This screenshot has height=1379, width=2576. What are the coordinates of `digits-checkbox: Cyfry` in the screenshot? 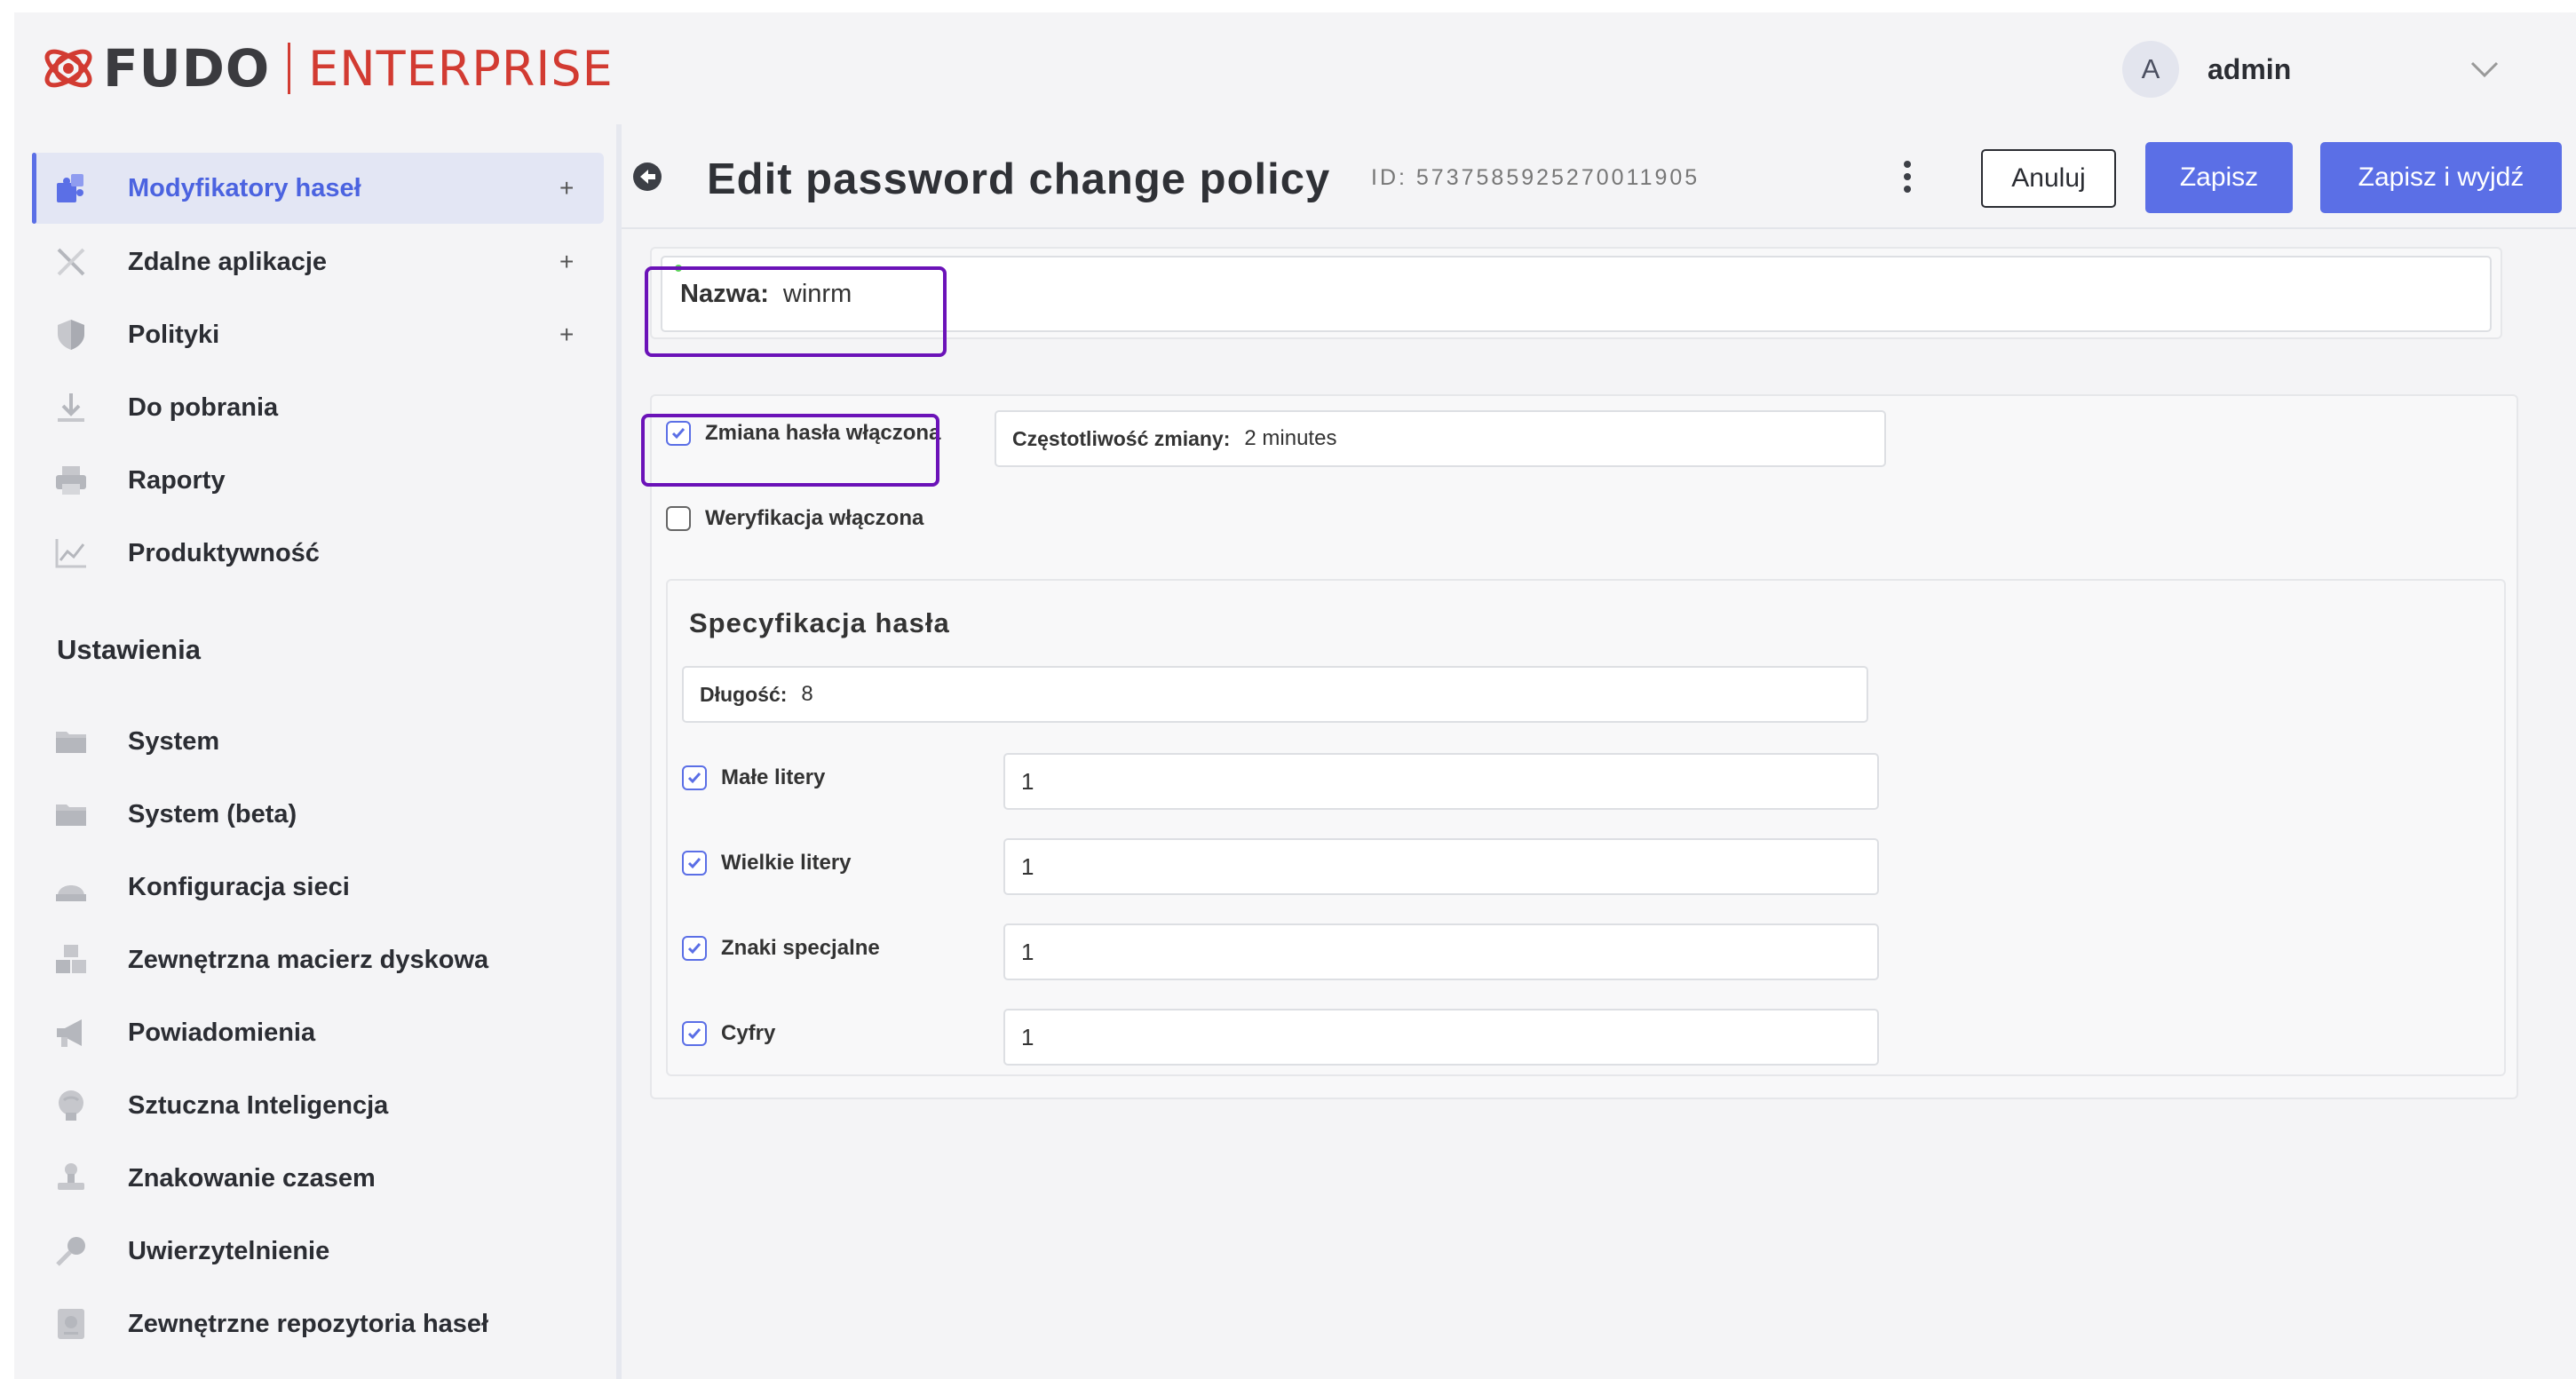 It's located at (728, 1033).